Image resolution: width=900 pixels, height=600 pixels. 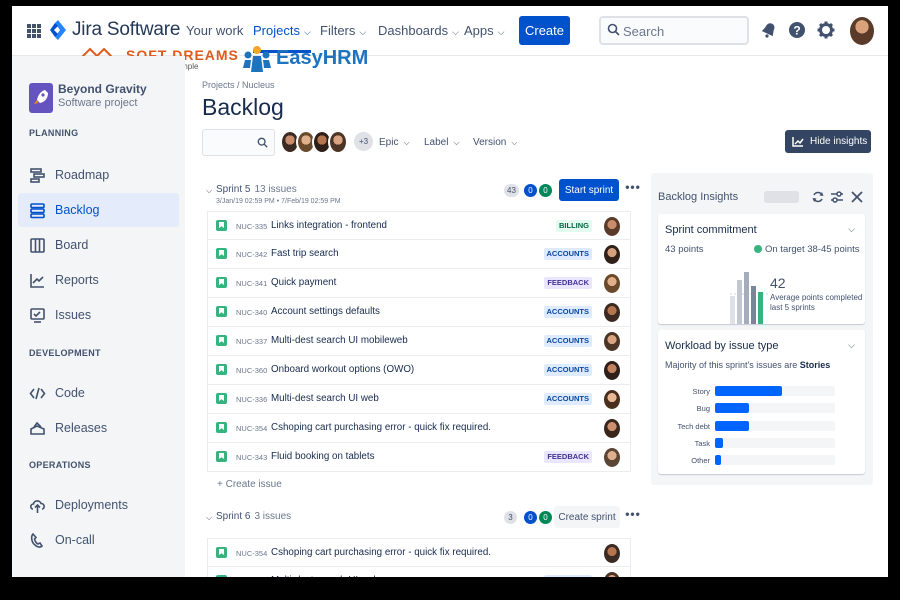 I want to click on sidebar-item-issues: Issues, so click(x=98, y=315).